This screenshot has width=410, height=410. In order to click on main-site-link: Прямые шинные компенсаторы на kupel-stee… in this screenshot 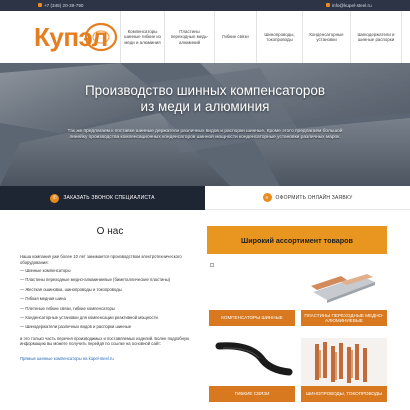, I will do `click(67, 358)`.